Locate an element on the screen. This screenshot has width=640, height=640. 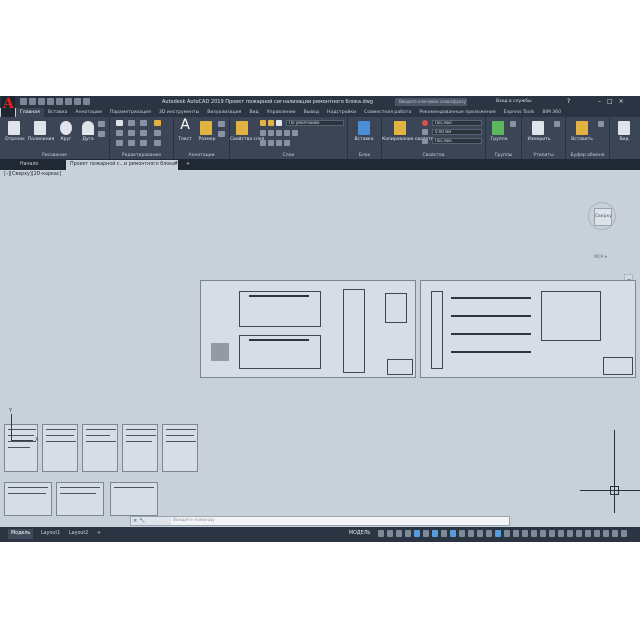
command-input: Введите команду is located at coordinates (194, 521).